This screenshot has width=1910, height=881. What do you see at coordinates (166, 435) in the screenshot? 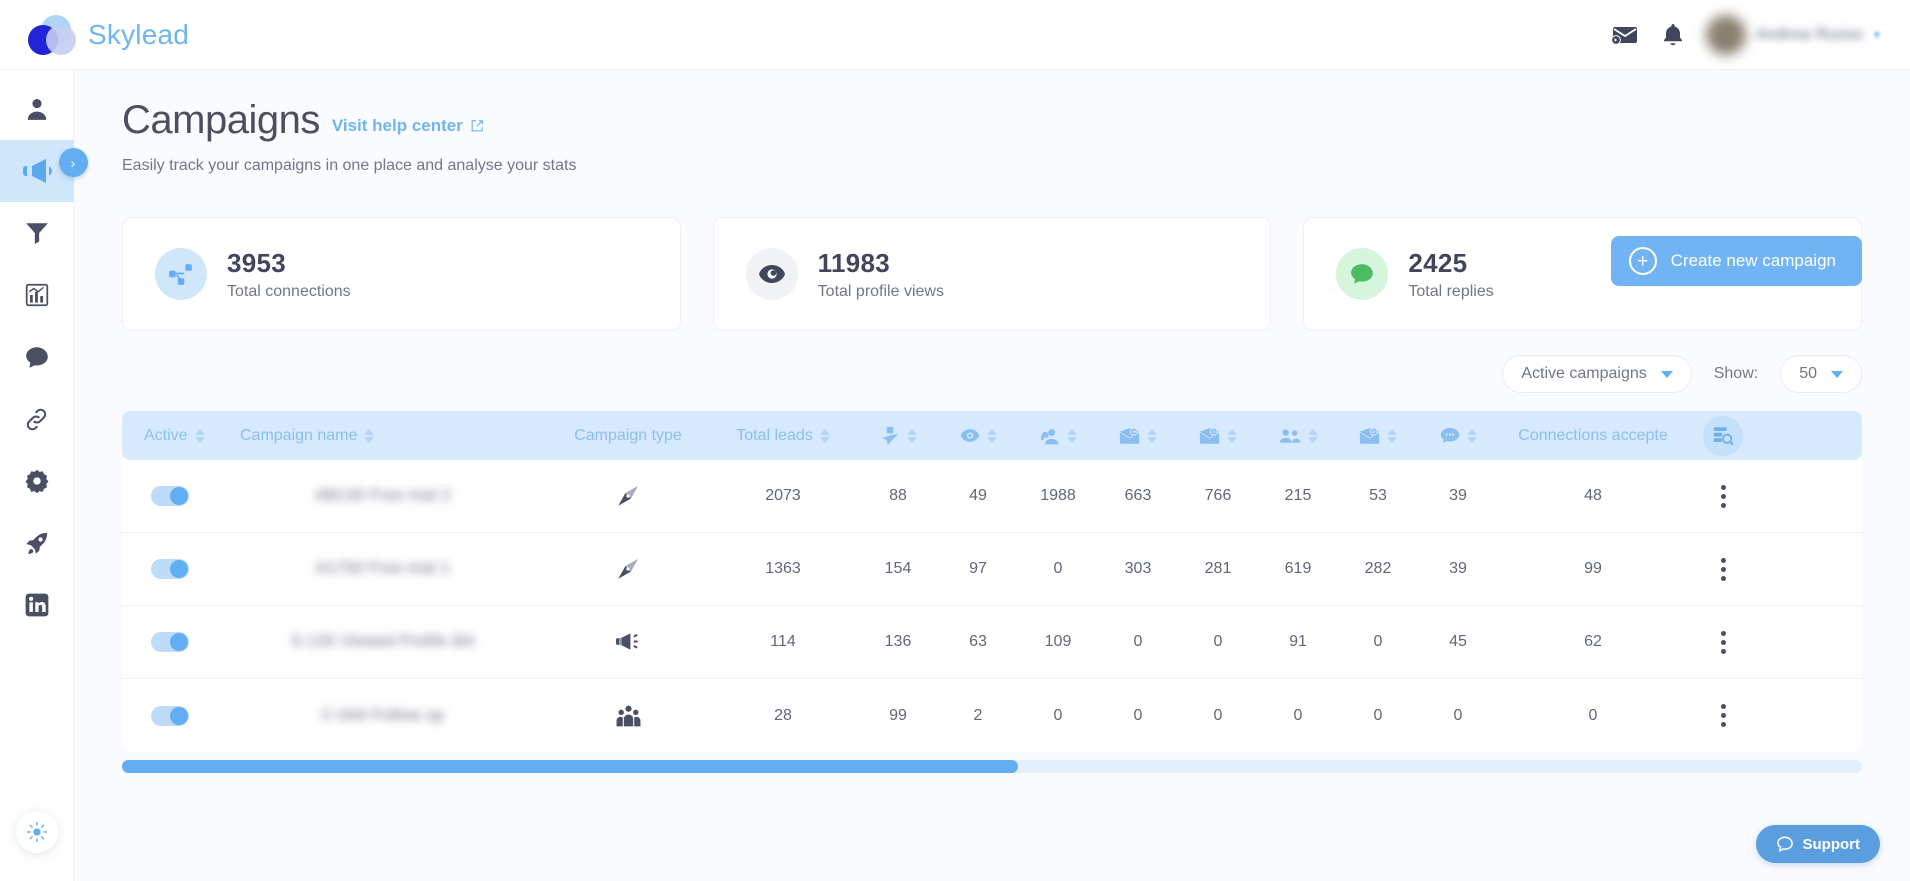
I see `column-label: Active` at bounding box center [166, 435].